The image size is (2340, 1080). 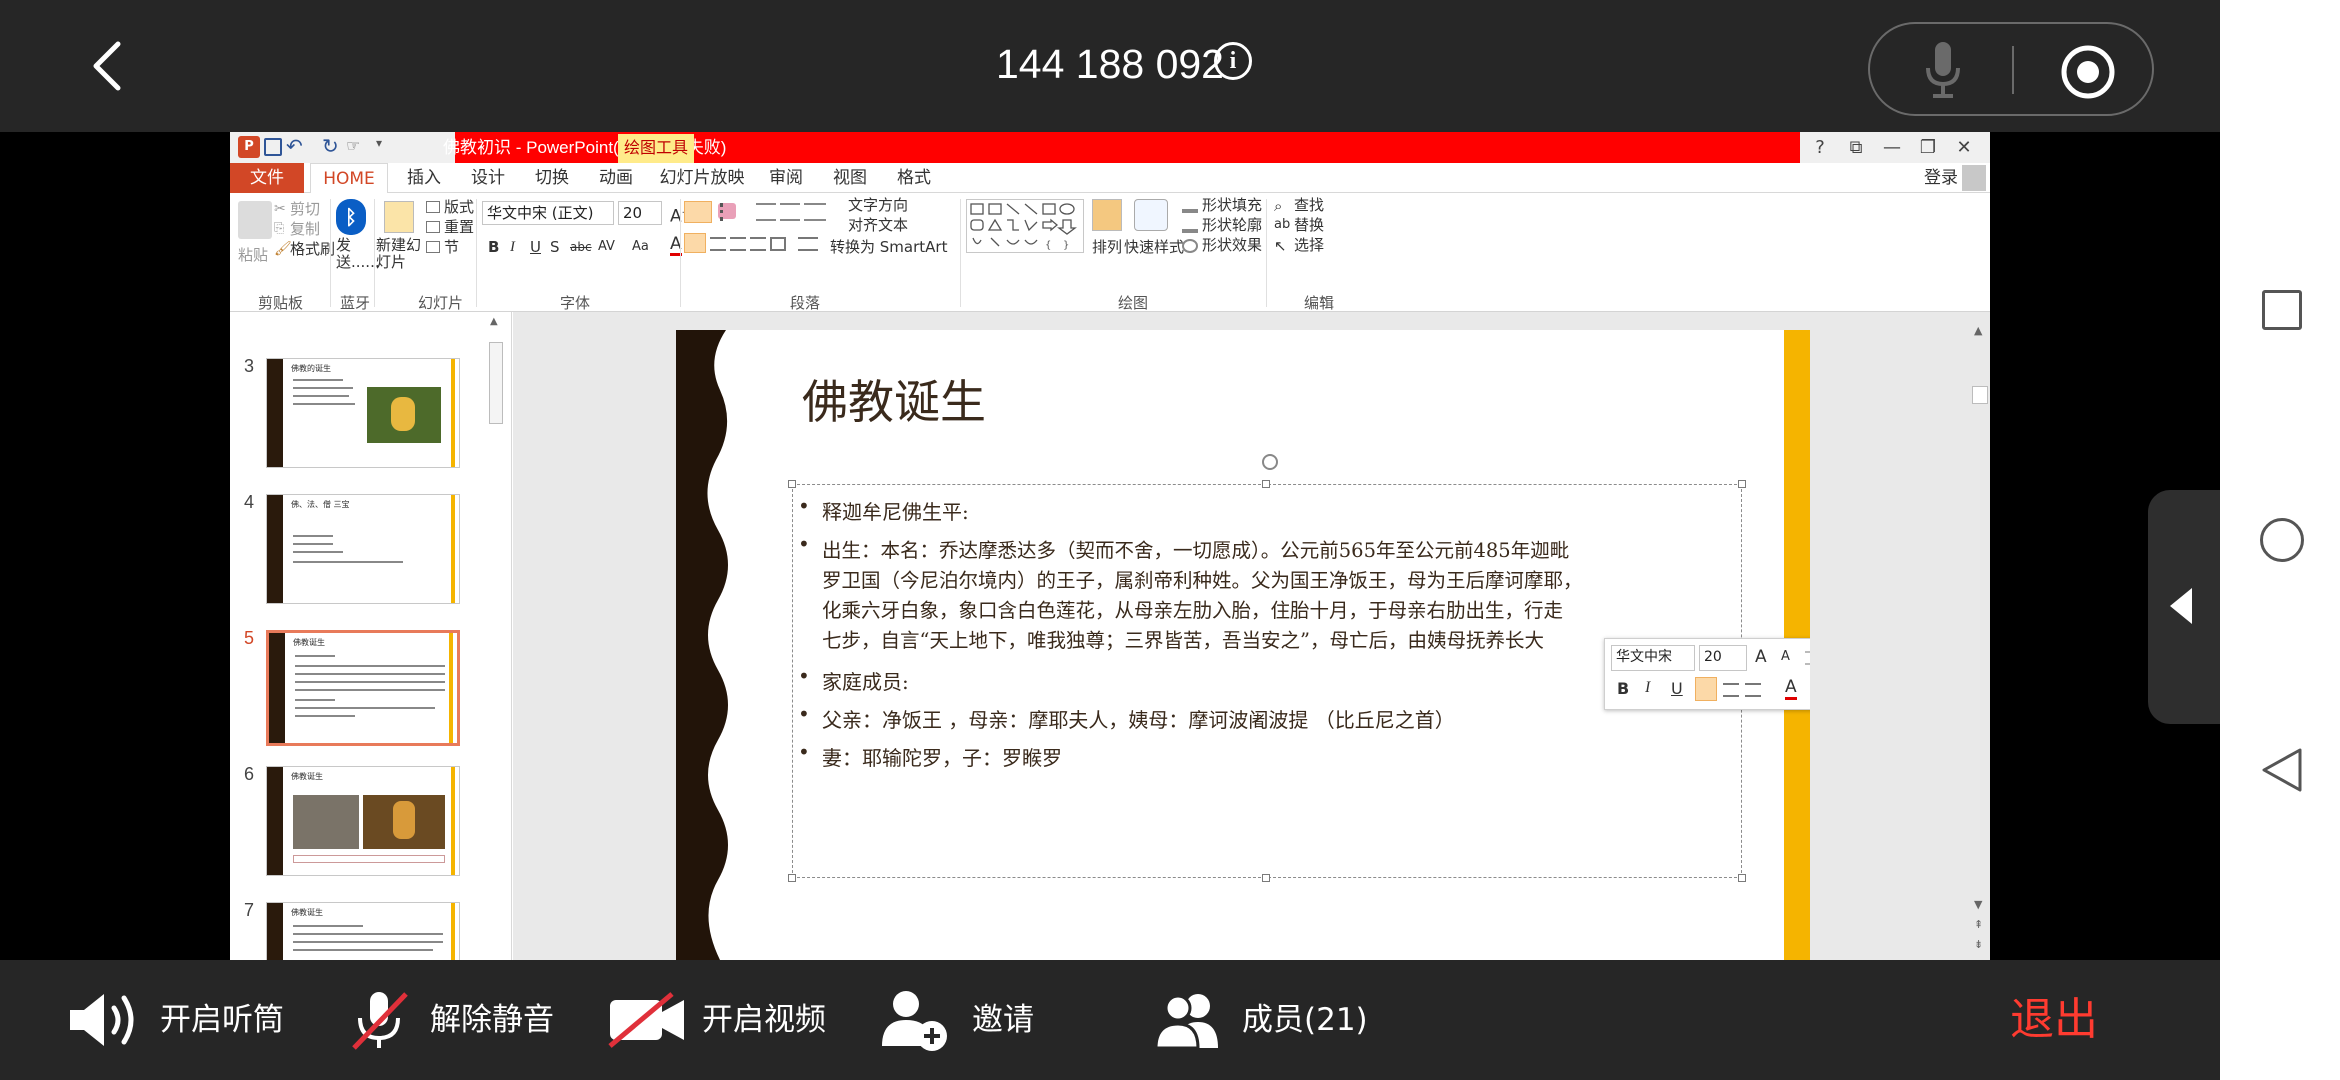 What do you see at coordinates (222, 1020) in the screenshot?
I see `speaker-button: 开启听筒` at bounding box center [222, 1020].